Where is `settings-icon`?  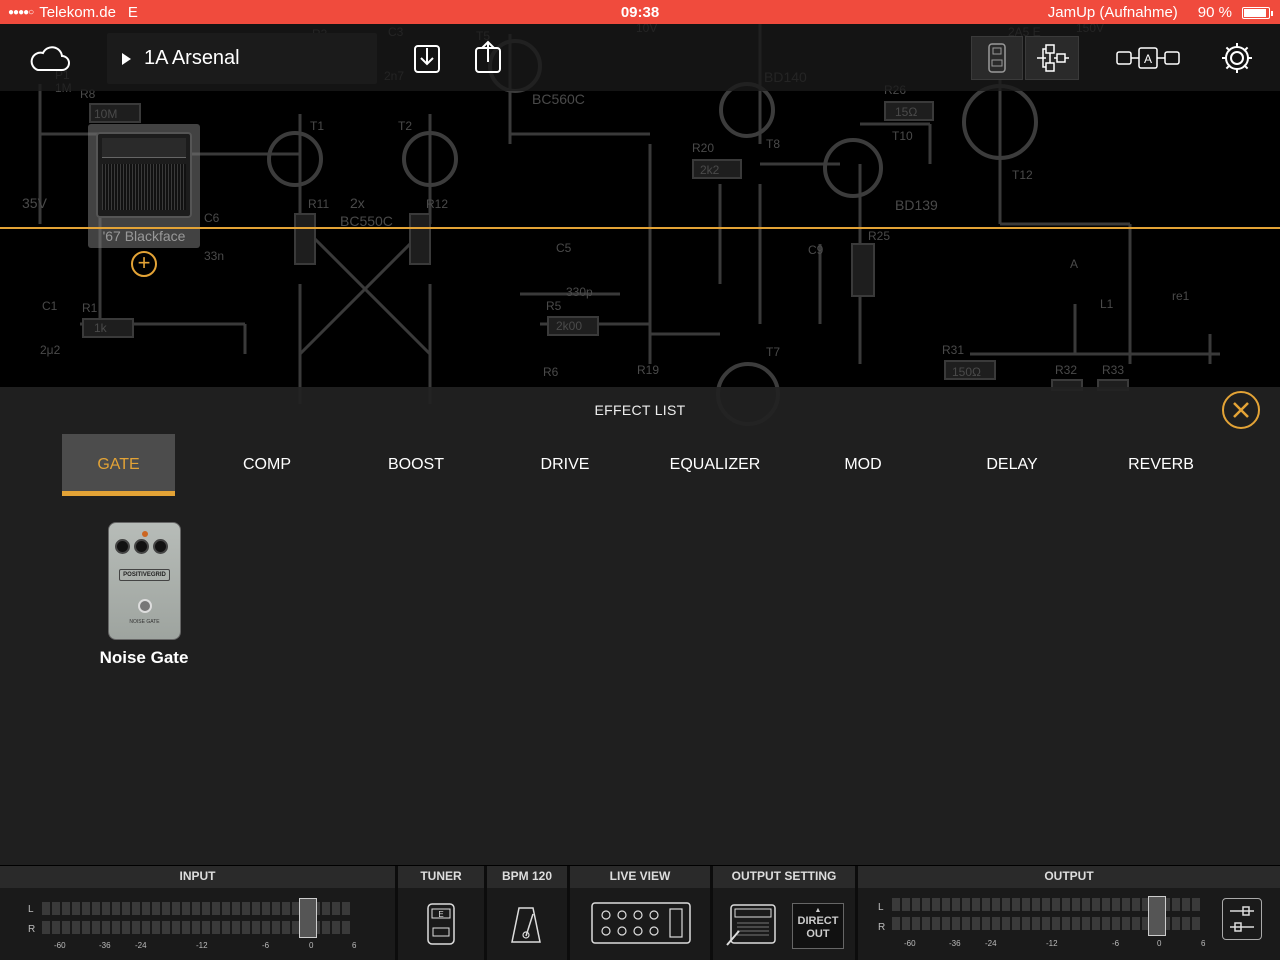
settings-icon is located at coordinates (1237, 58).